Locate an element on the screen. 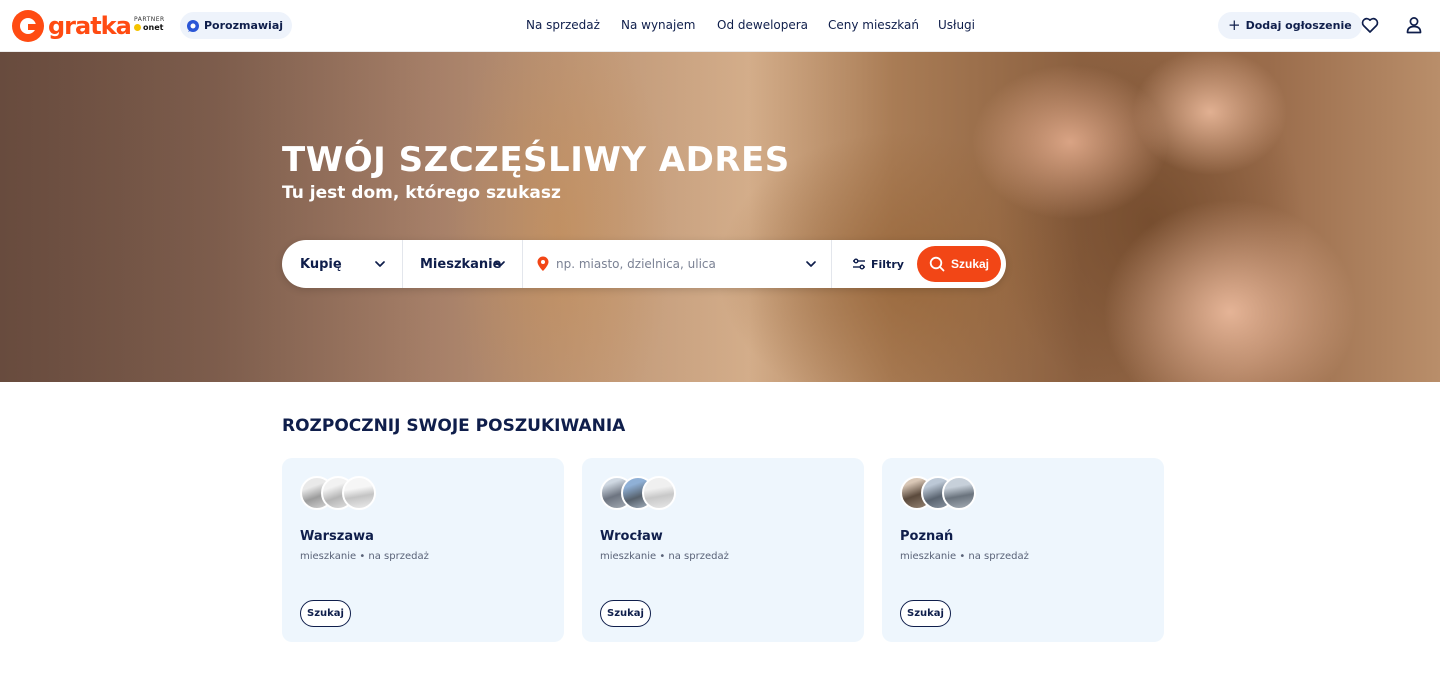 Image resolution: width=1440 pixels, height=686 pixels. city-card-poznan: Poznań mieszkanie • na sprzedaż Szukaj is located at coordinates (1023, 550).